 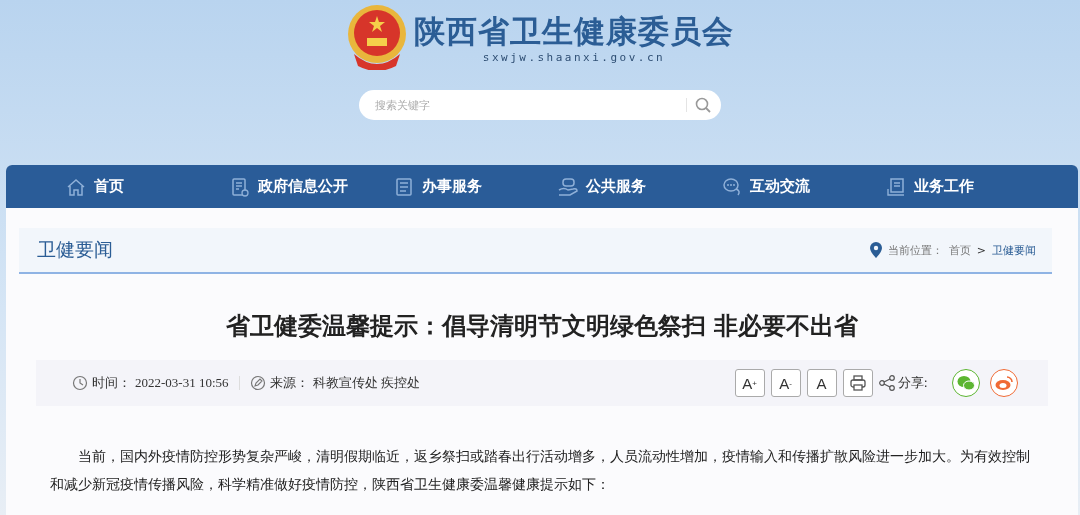 I want to click on hand-icon, so click(x=568, y=186).